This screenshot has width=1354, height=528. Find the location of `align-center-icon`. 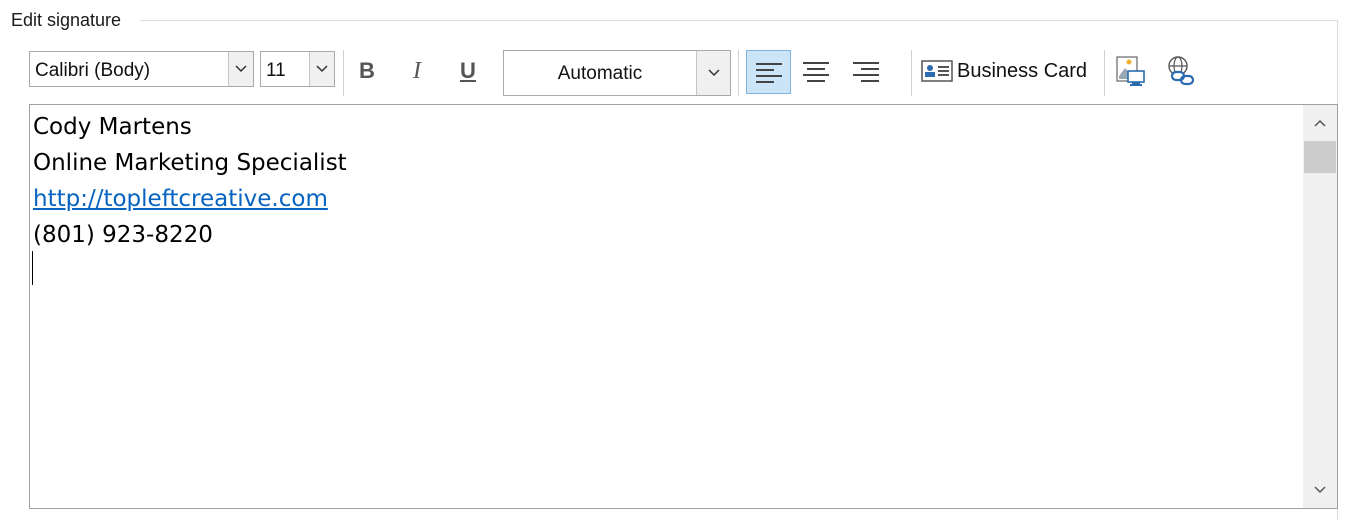

align-center-icon is located at coordinates (816, 72).